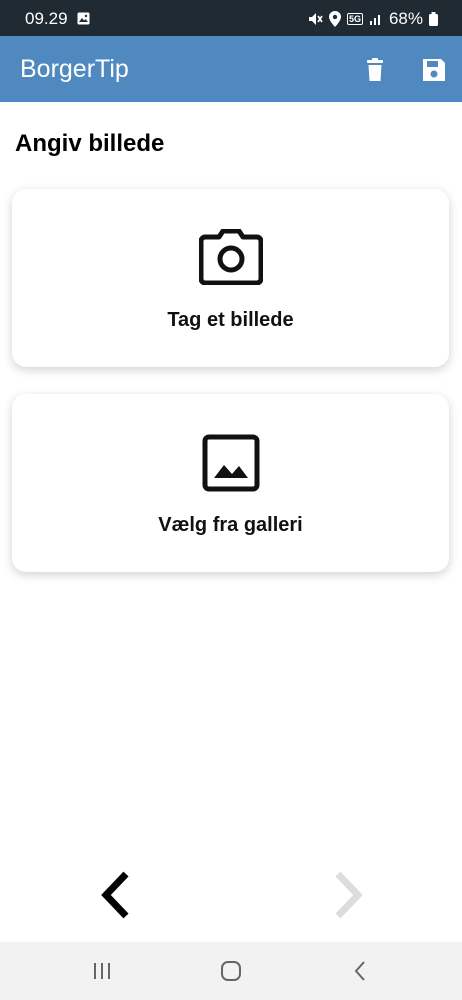 This screenshot has height=1000, width=462. Describe the element at coordinates (315, 19) in the screenshot. I see `mute-icon` at that location.